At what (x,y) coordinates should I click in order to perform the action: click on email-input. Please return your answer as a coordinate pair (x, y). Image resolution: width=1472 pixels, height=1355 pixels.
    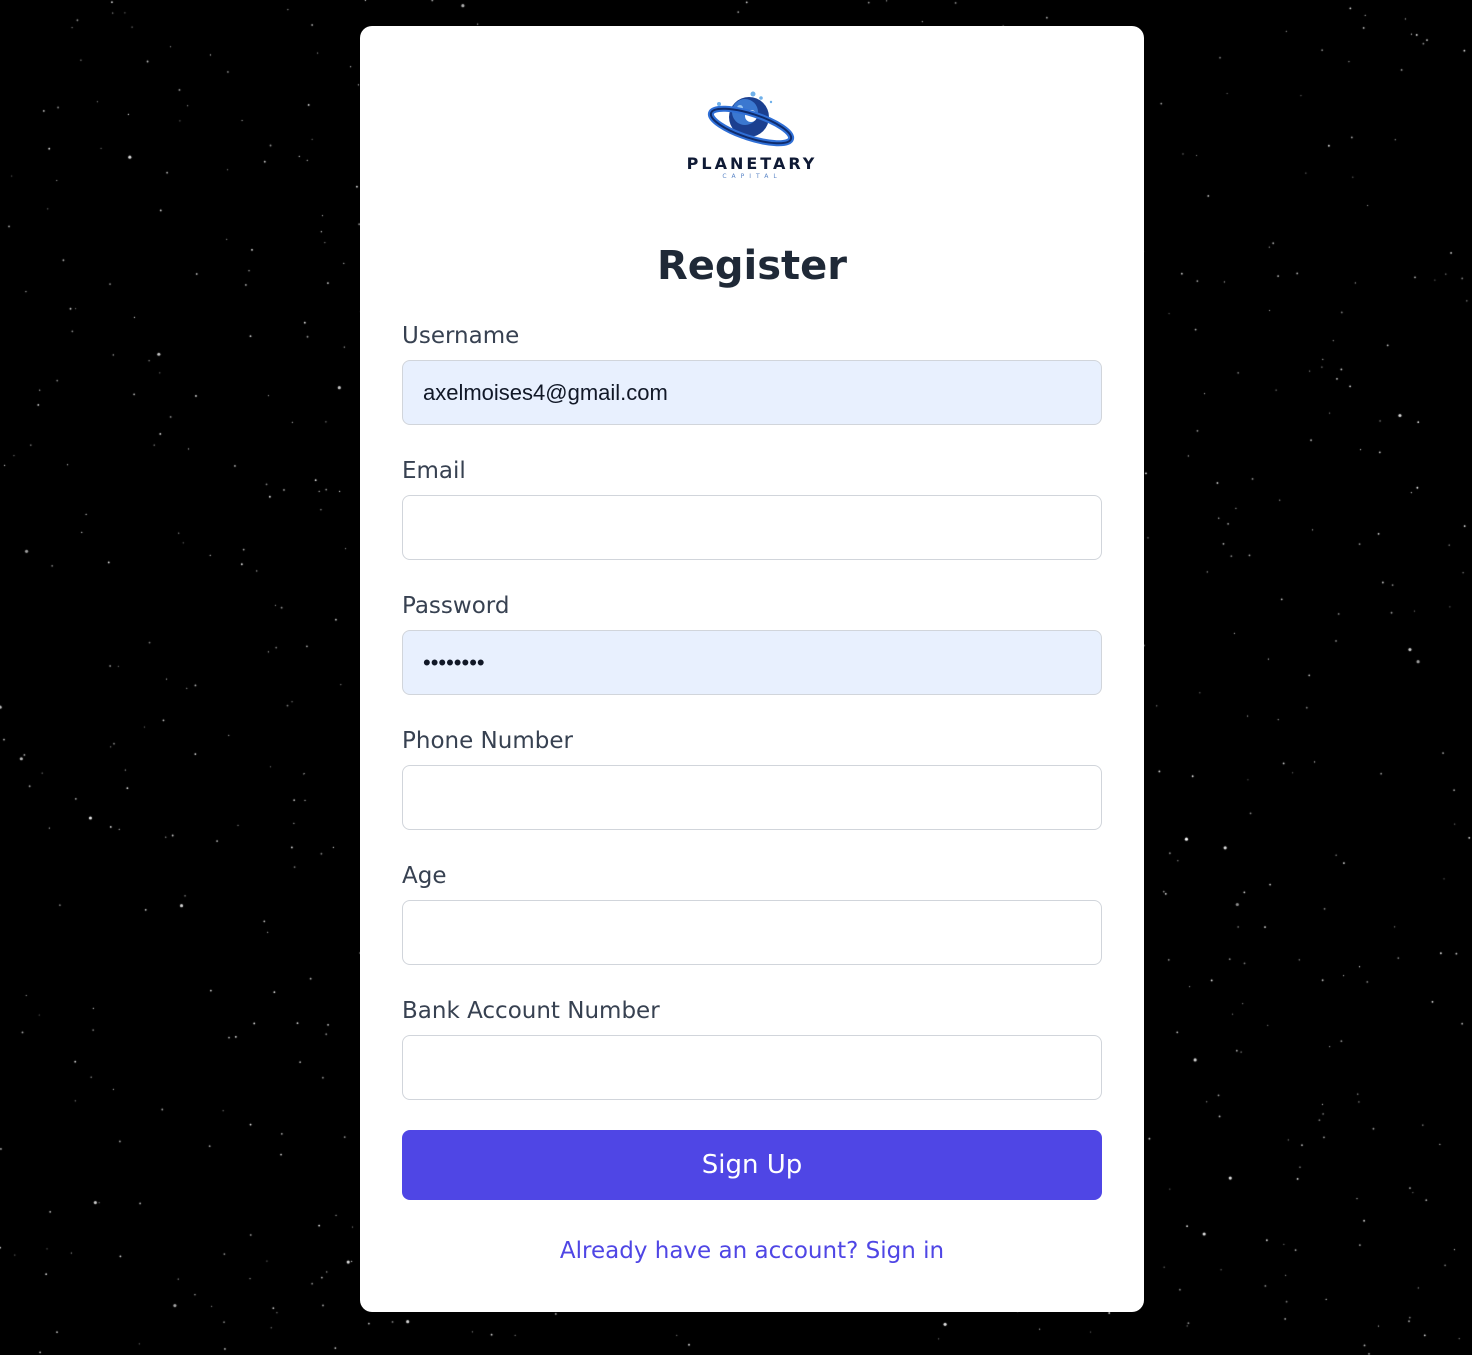
    Looking at the image, I should click on (752, 527).